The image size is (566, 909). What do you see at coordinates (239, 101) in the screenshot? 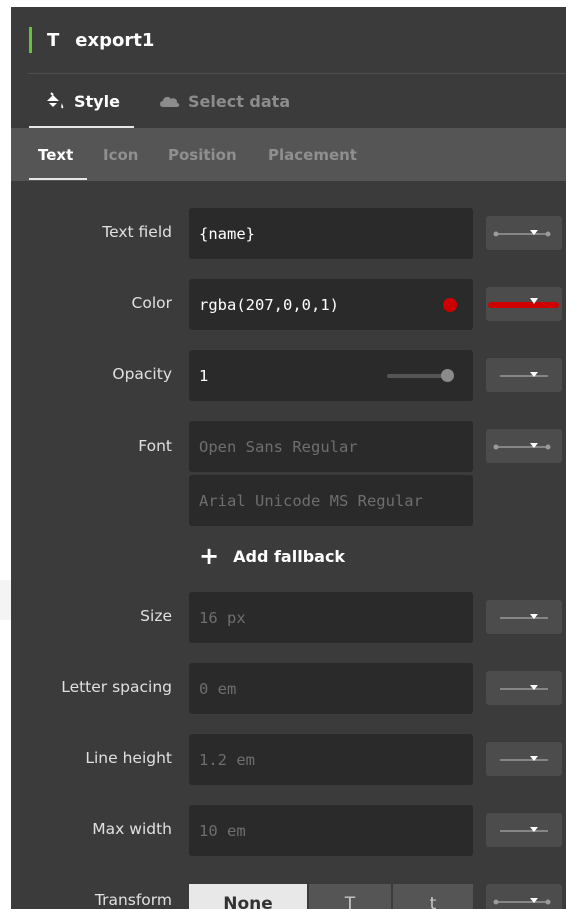
I see `tab-select-data-label: Select data` at bounding box center [239, 101].